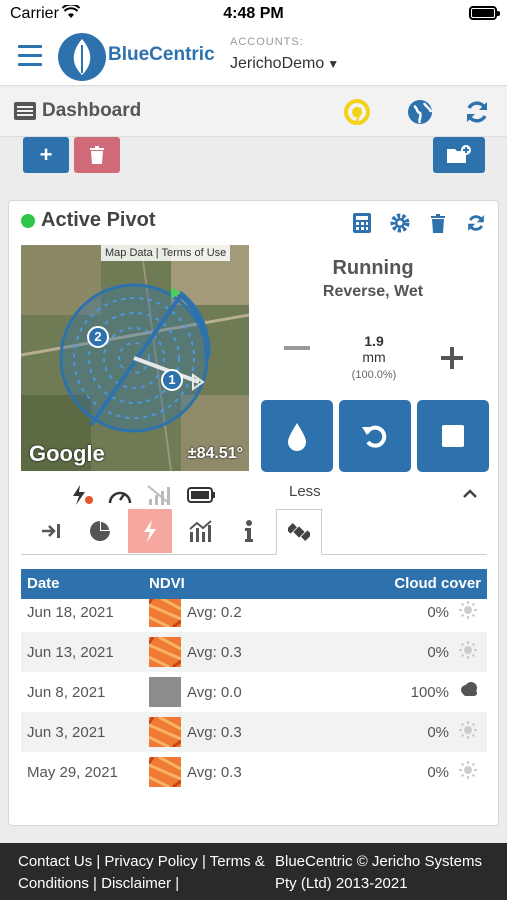  I want to click on tab-analytics, so click(200, 531).